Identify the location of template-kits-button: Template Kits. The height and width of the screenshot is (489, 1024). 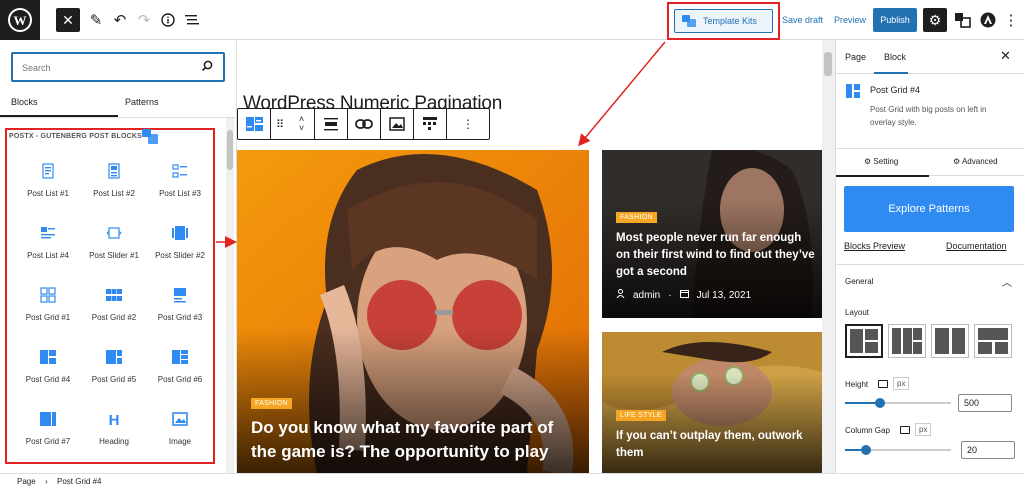
(723, 21).